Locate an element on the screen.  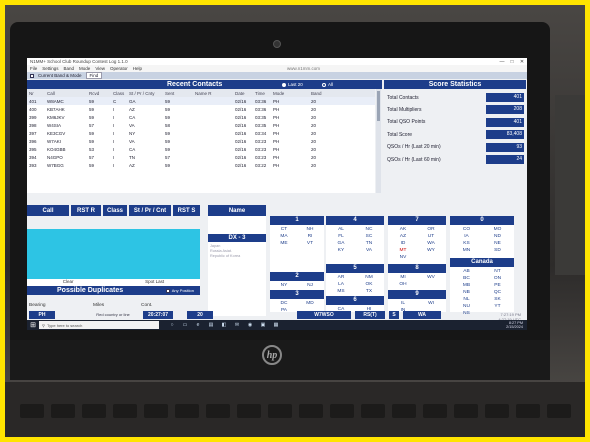
mult-state: KS is located at coordinates (466, 243).